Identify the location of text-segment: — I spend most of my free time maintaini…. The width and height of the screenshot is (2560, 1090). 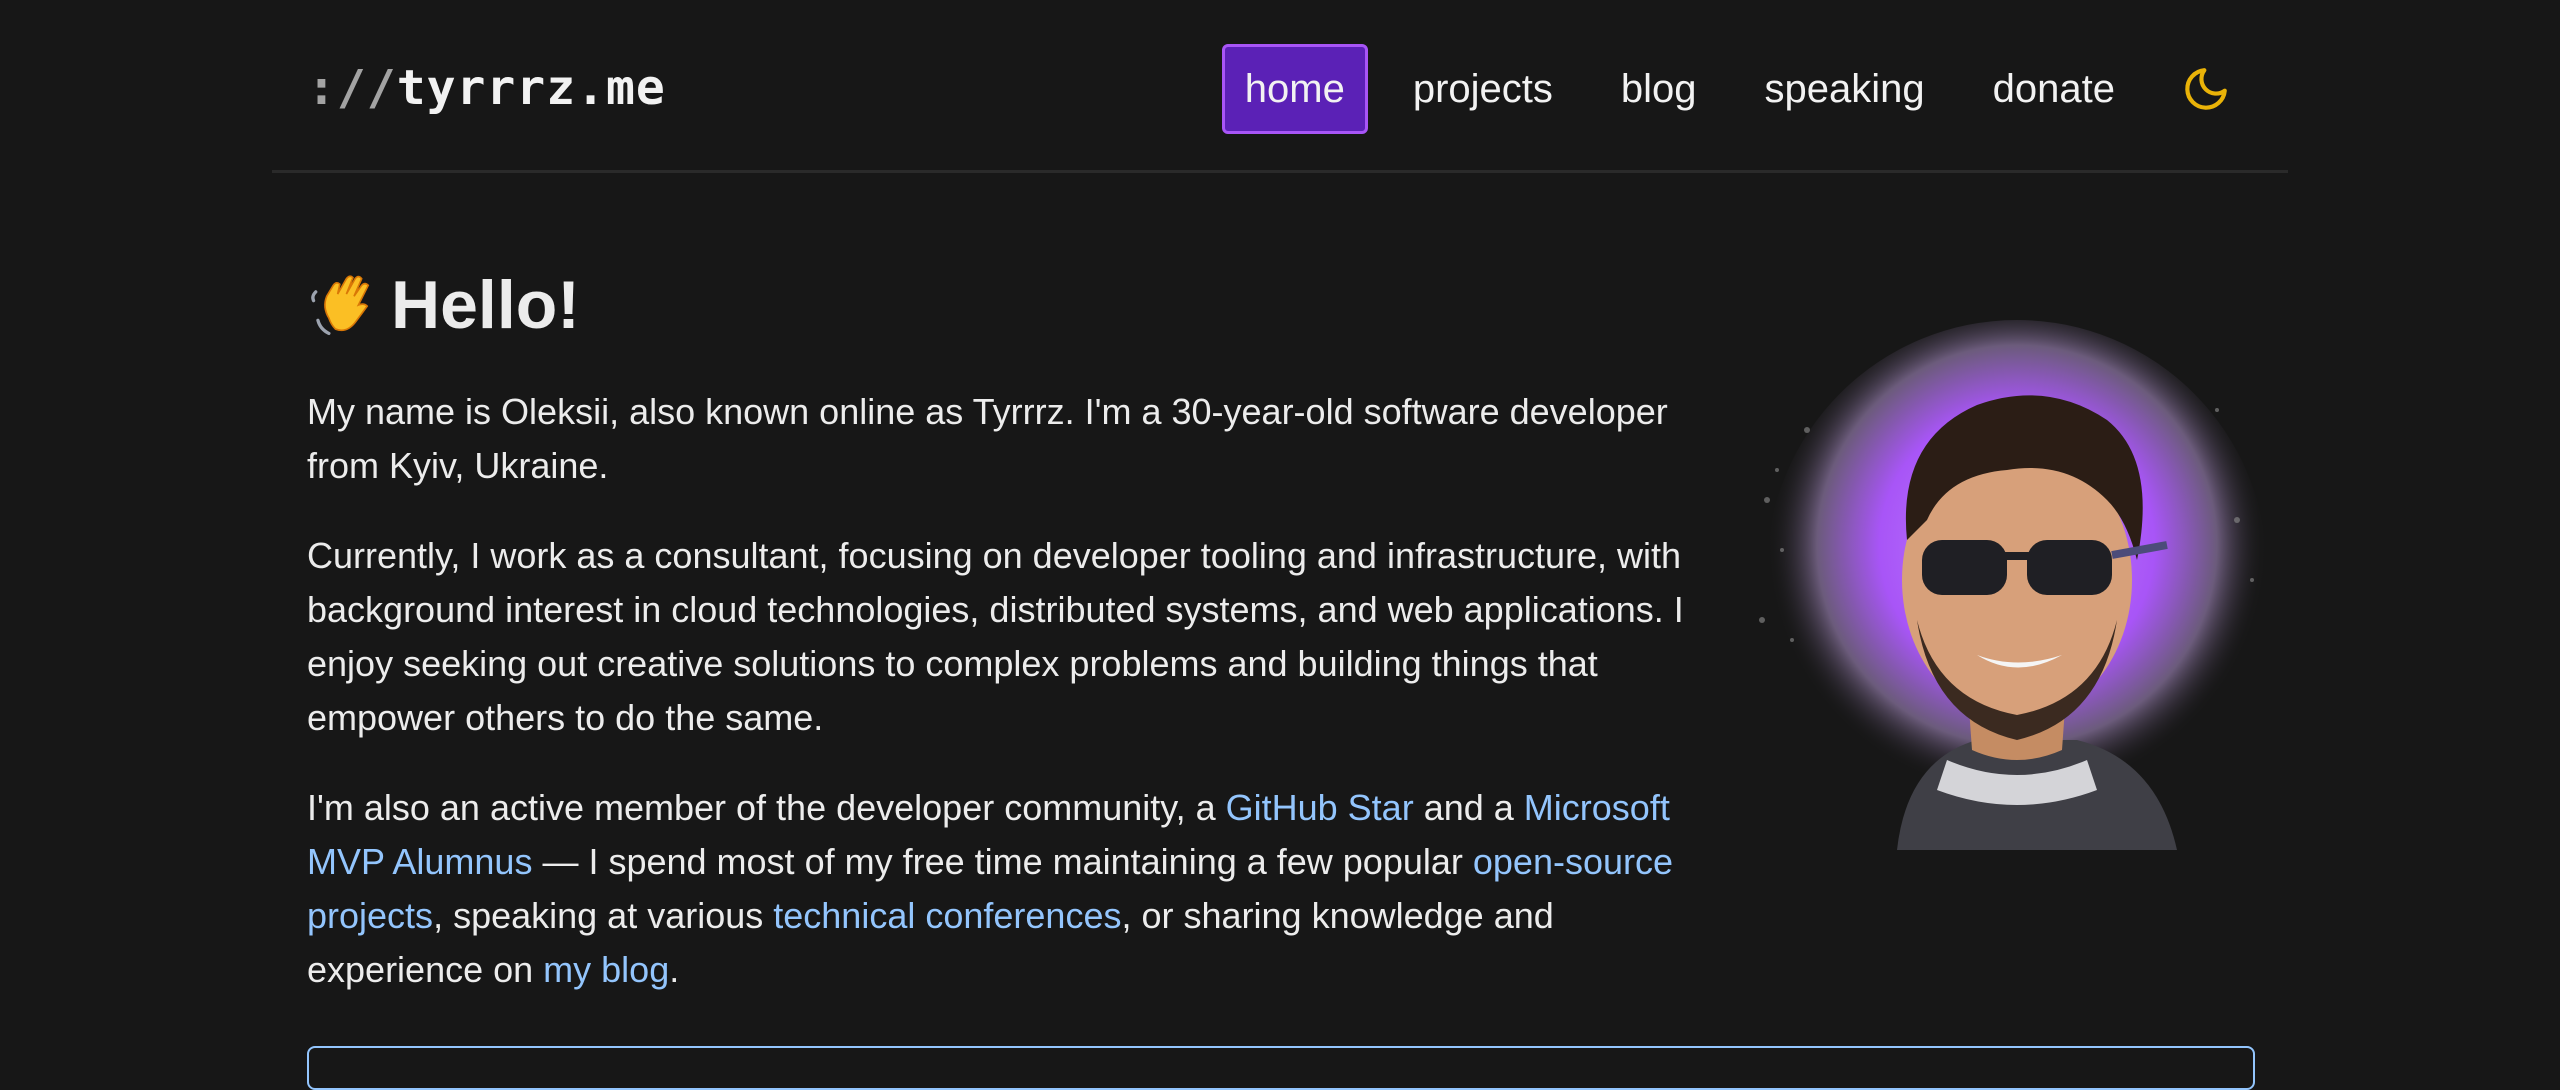
(1002, 861).